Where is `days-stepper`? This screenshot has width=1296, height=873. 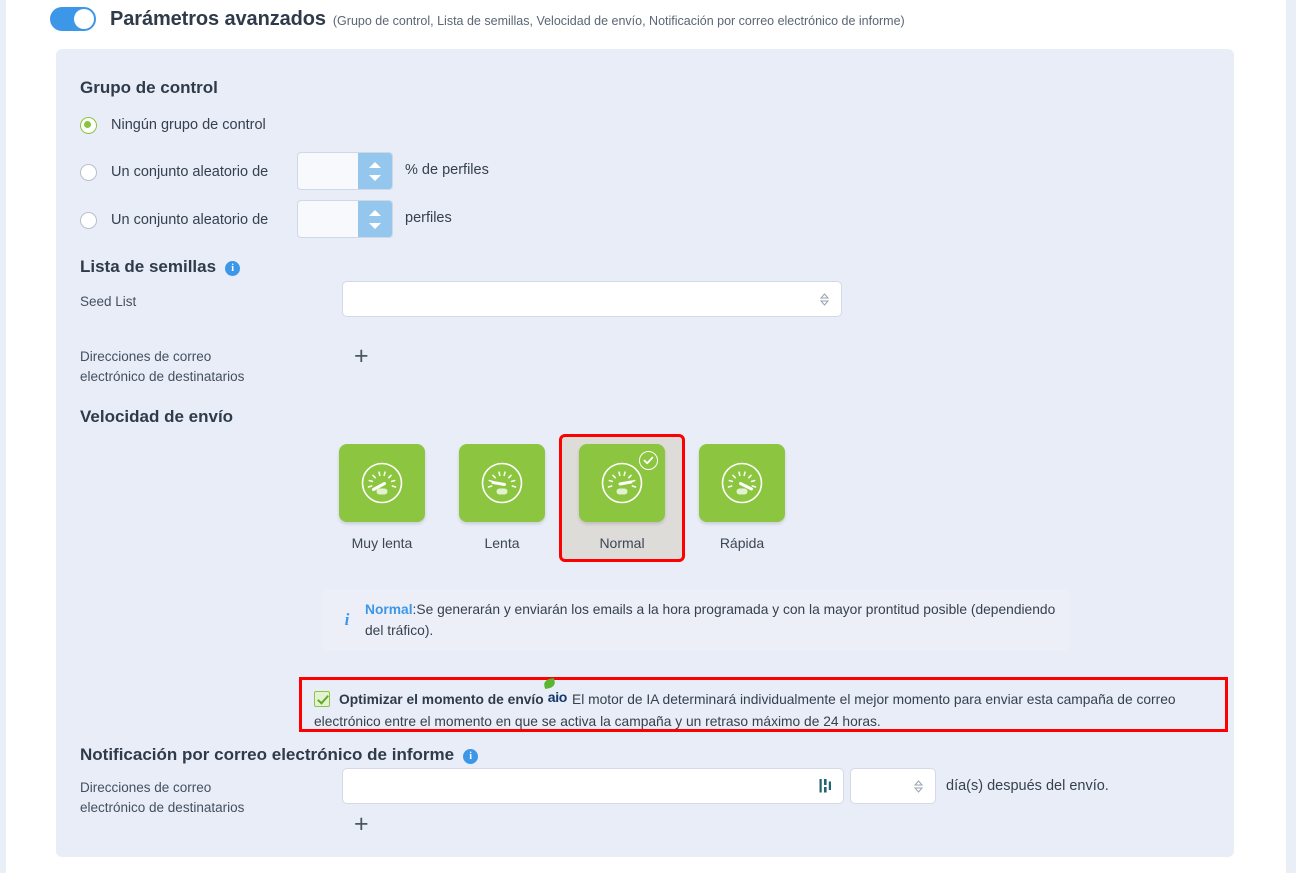 days-stepper is located at coordinates (893, 786).